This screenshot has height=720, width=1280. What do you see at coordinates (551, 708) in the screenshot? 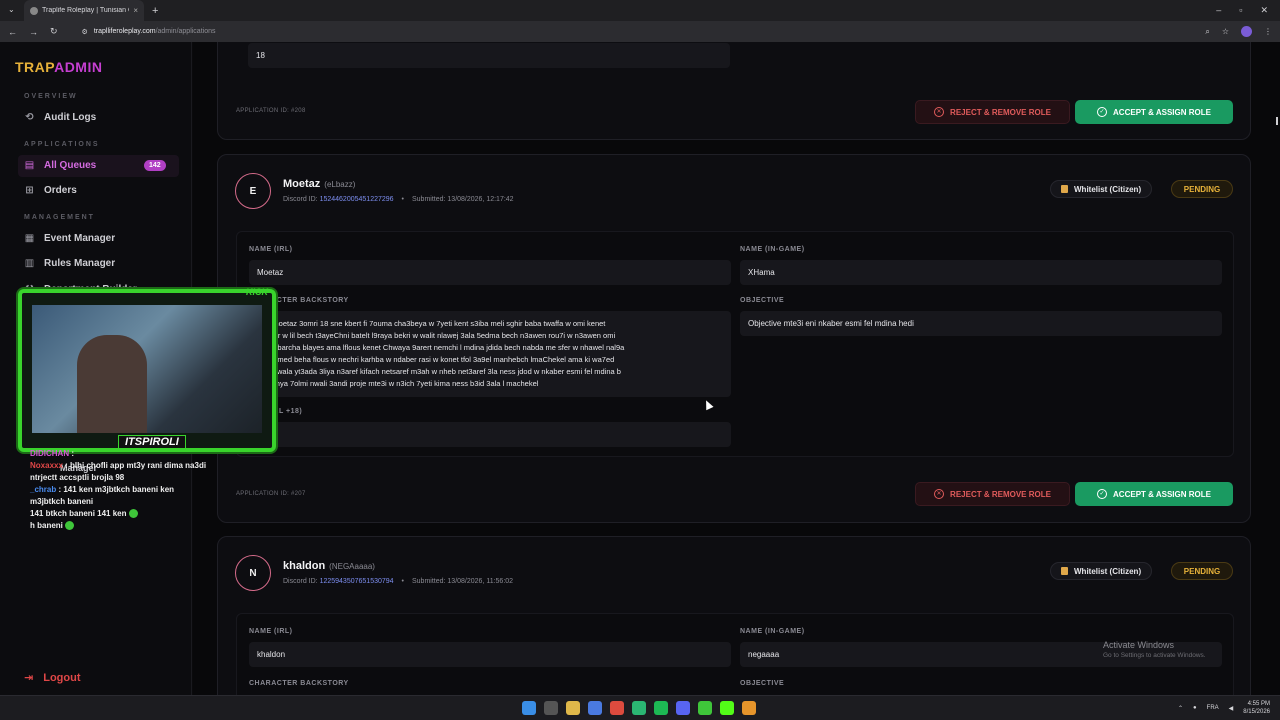
I see `search-icon` at bounding box center [551, 708].